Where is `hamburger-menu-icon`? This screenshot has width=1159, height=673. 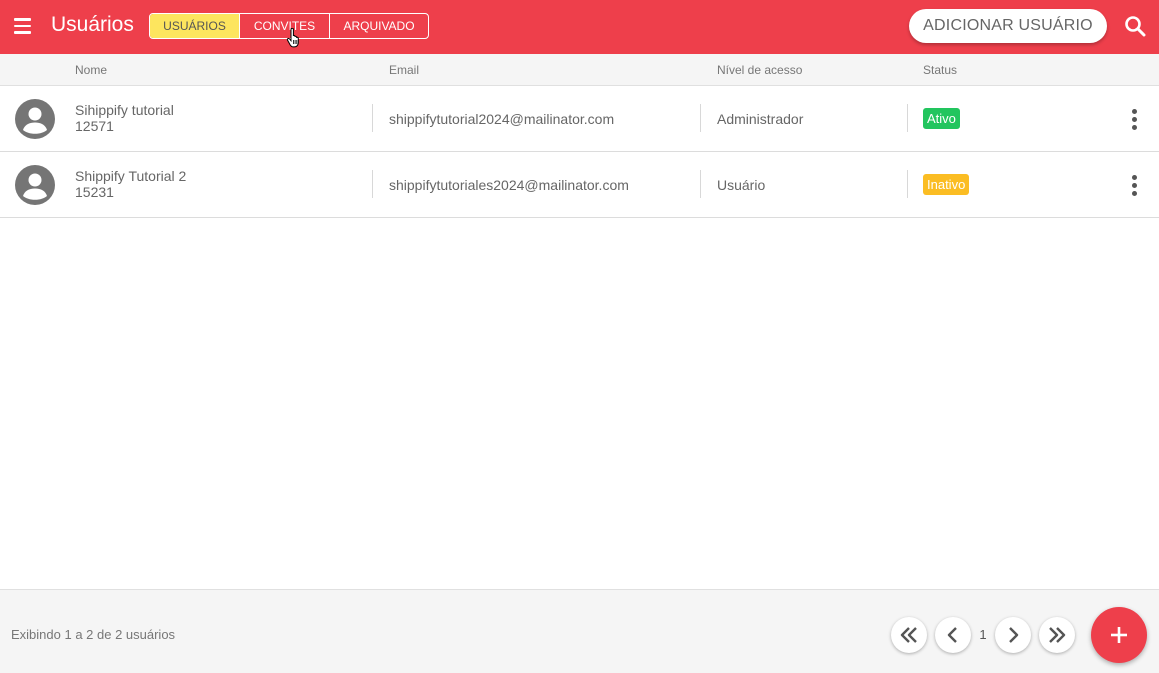
hamburger-menu-icon is located at coordinates (23, 26).